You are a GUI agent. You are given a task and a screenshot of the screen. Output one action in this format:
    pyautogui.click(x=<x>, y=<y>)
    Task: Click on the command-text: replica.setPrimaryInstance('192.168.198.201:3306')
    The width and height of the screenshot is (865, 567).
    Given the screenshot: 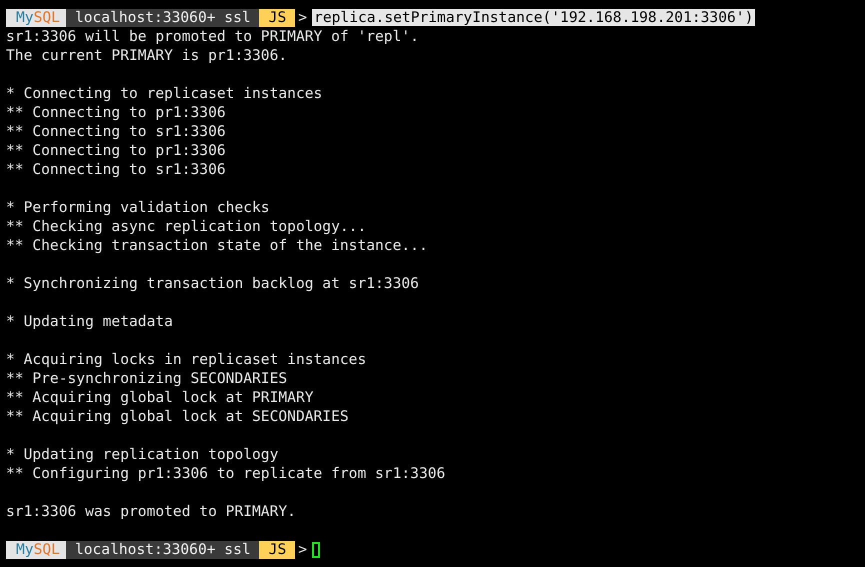 What is the action you would take?
    pyautogui.click(x=534, y=17)
    